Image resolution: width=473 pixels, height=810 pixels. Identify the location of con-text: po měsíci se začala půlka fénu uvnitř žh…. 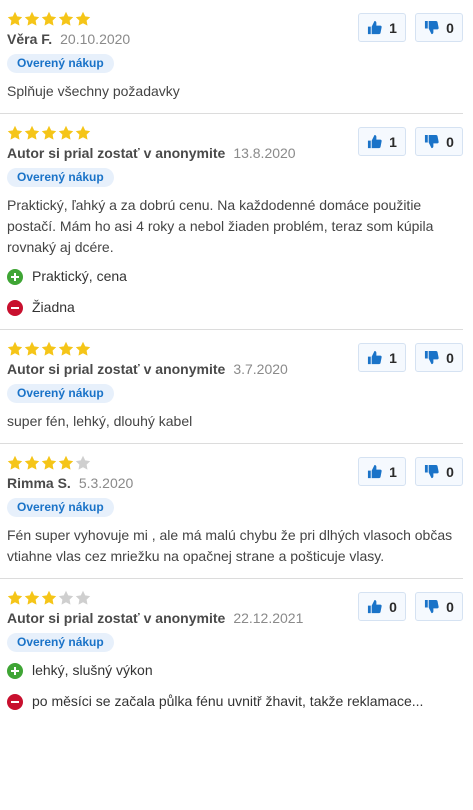
(228, 701).